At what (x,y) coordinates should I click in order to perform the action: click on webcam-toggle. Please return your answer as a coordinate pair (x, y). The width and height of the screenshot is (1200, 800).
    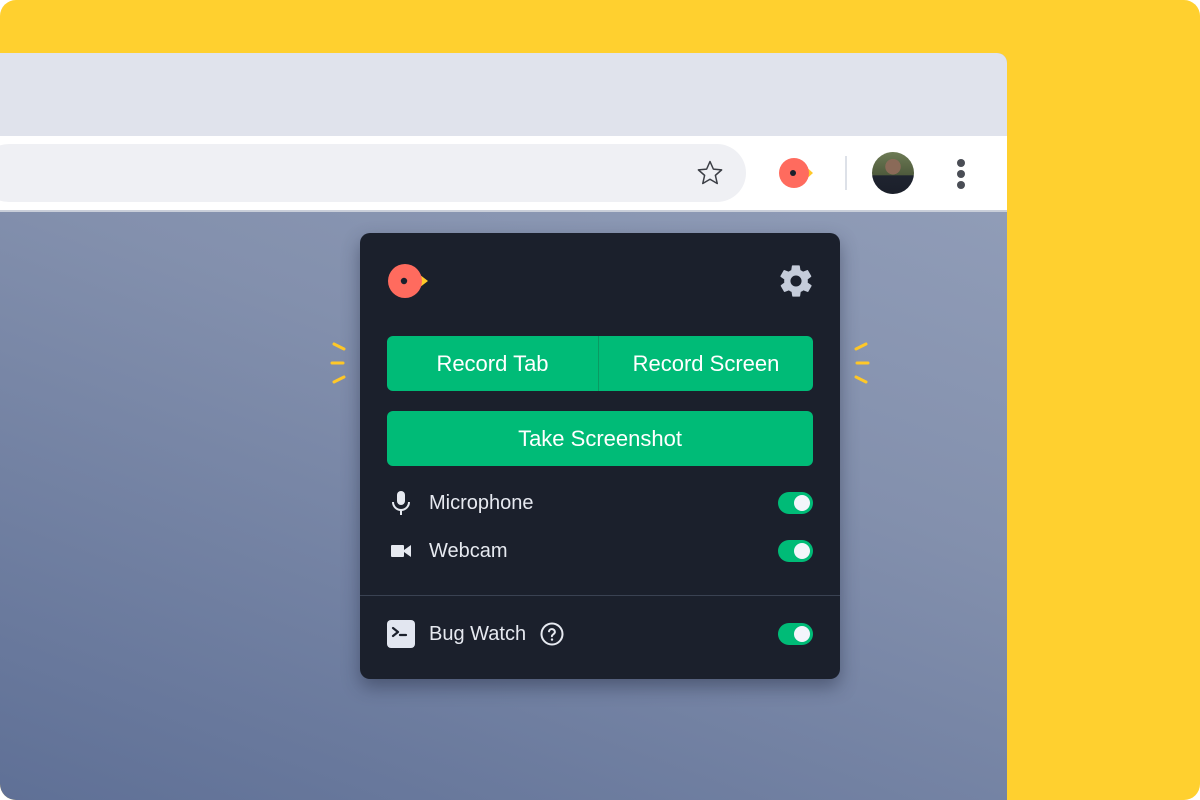
    Looking at the image, I should click on (795, 551).